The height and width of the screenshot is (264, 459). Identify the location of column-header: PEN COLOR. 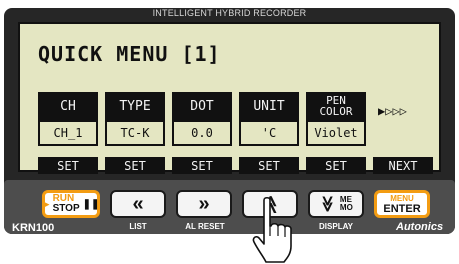
(336, 106).